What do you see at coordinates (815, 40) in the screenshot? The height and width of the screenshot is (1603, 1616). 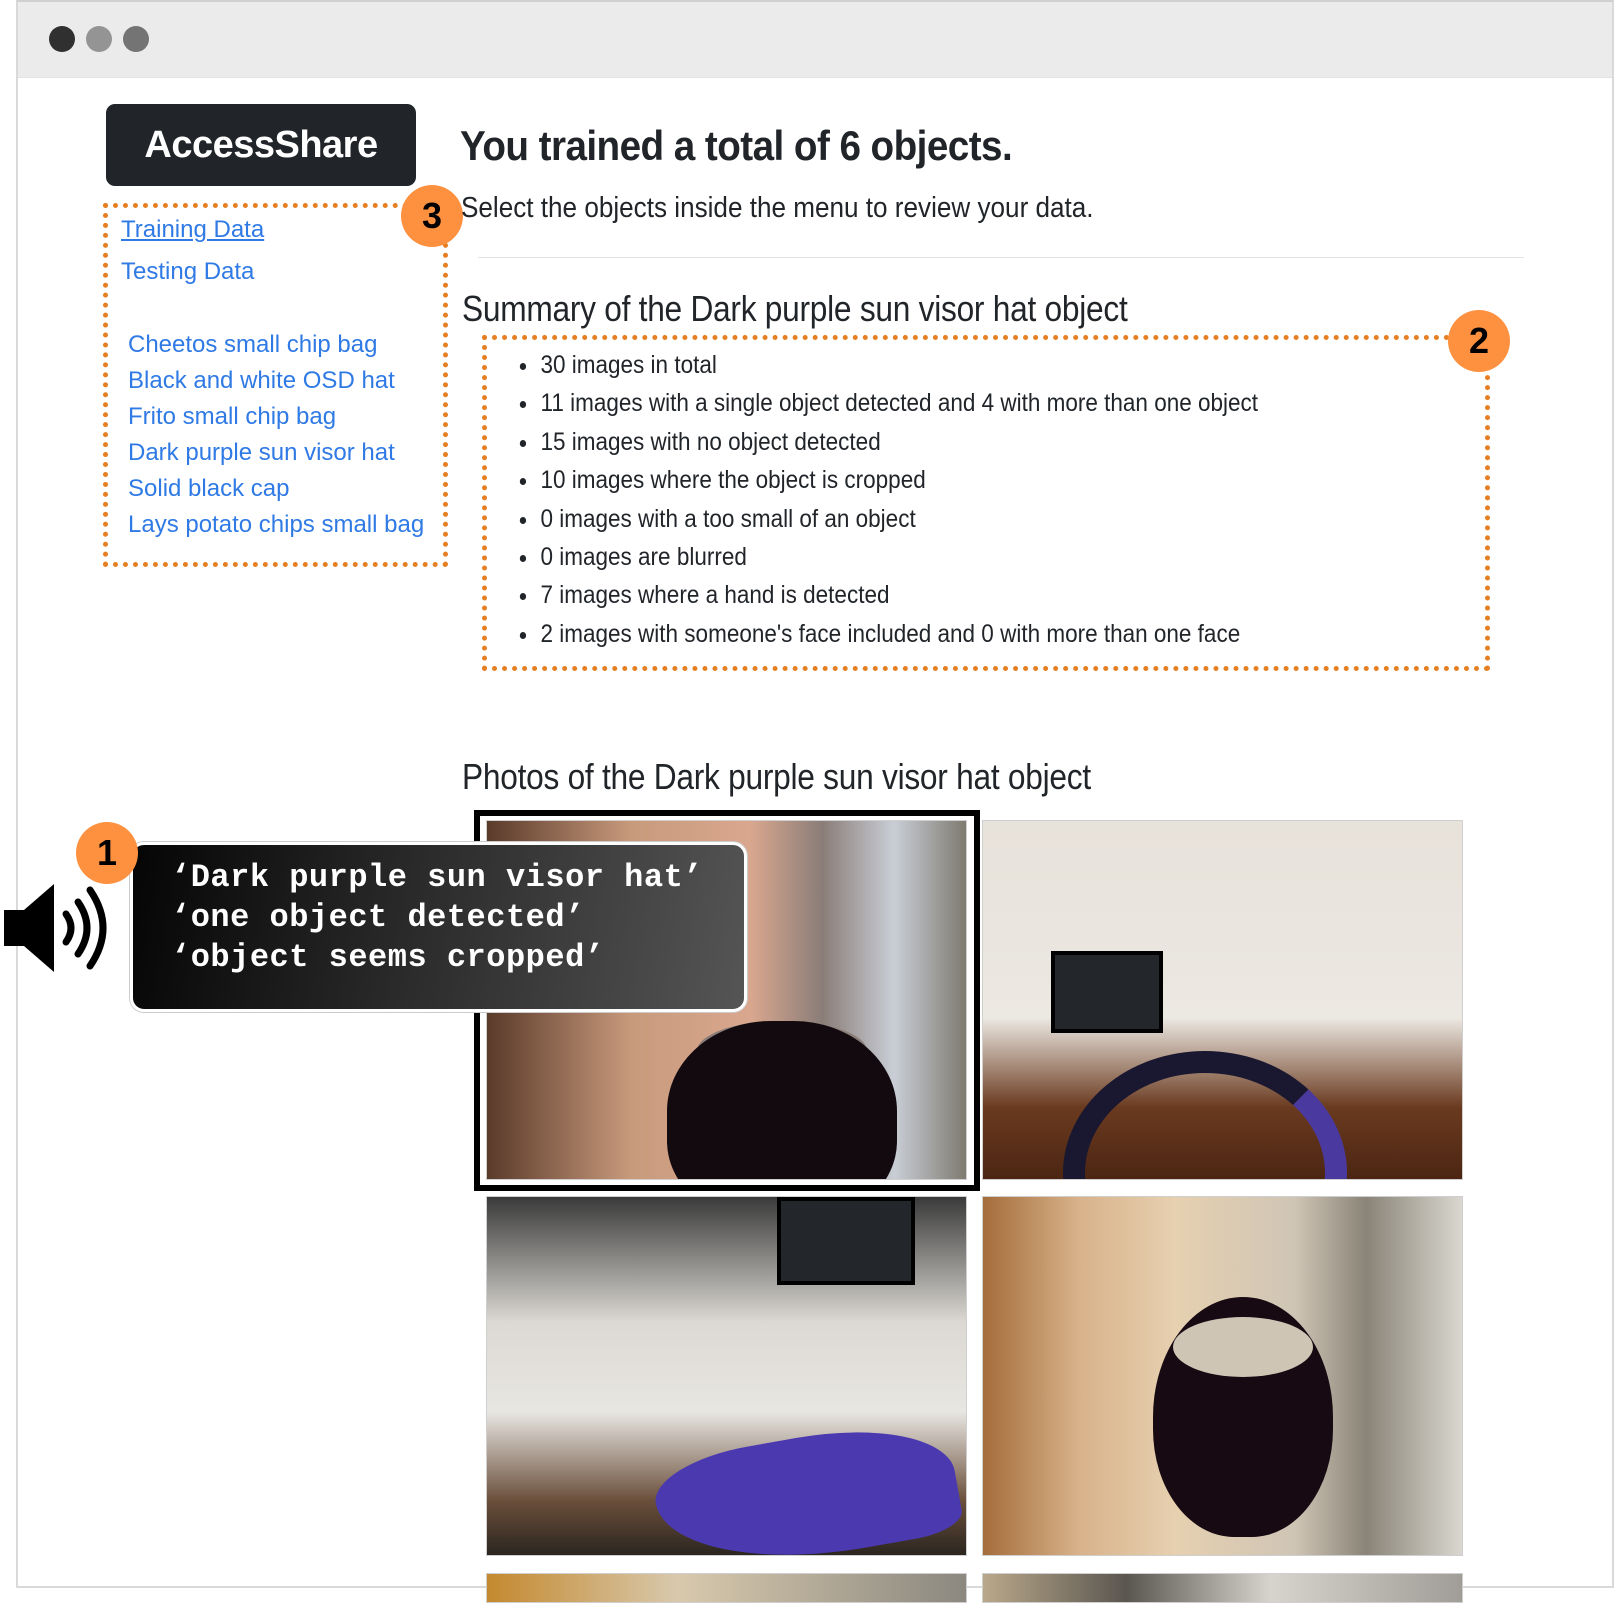 I see `title-bar` at bounding box center [815, 40].